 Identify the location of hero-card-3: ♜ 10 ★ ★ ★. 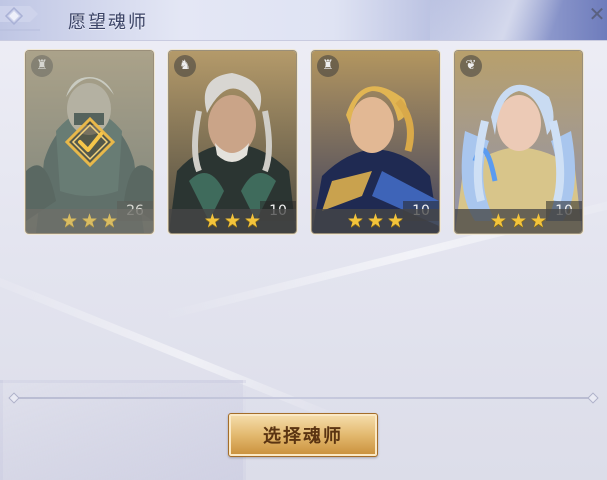
(375, 142).